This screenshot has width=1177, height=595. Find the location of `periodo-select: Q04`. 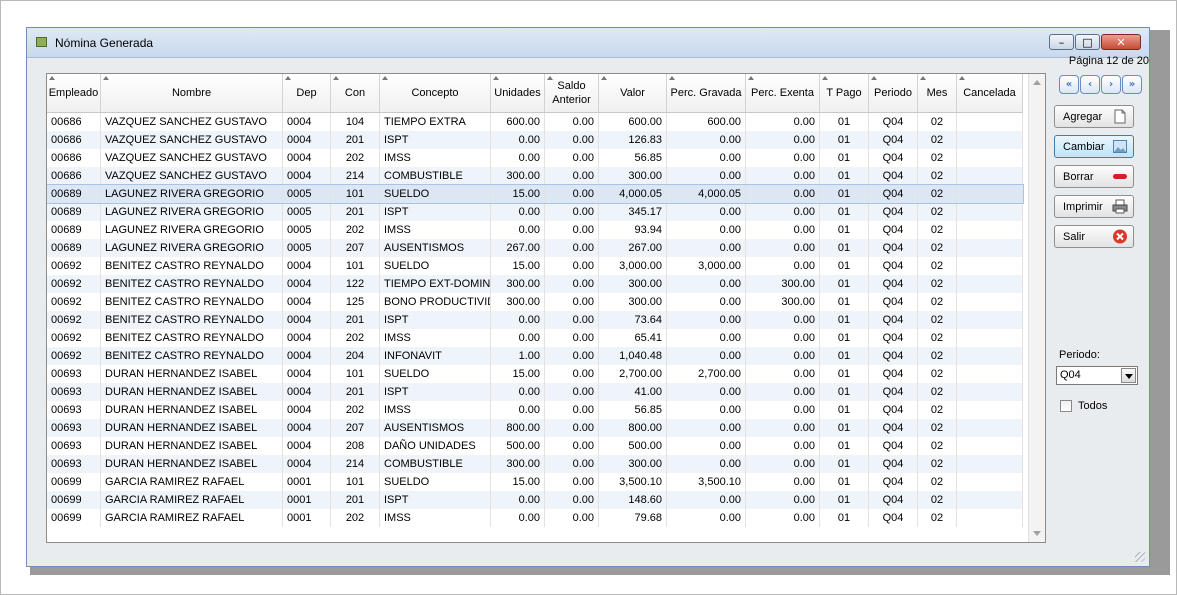

periodo-select: Q04 is located at coordinates (1097, 375).